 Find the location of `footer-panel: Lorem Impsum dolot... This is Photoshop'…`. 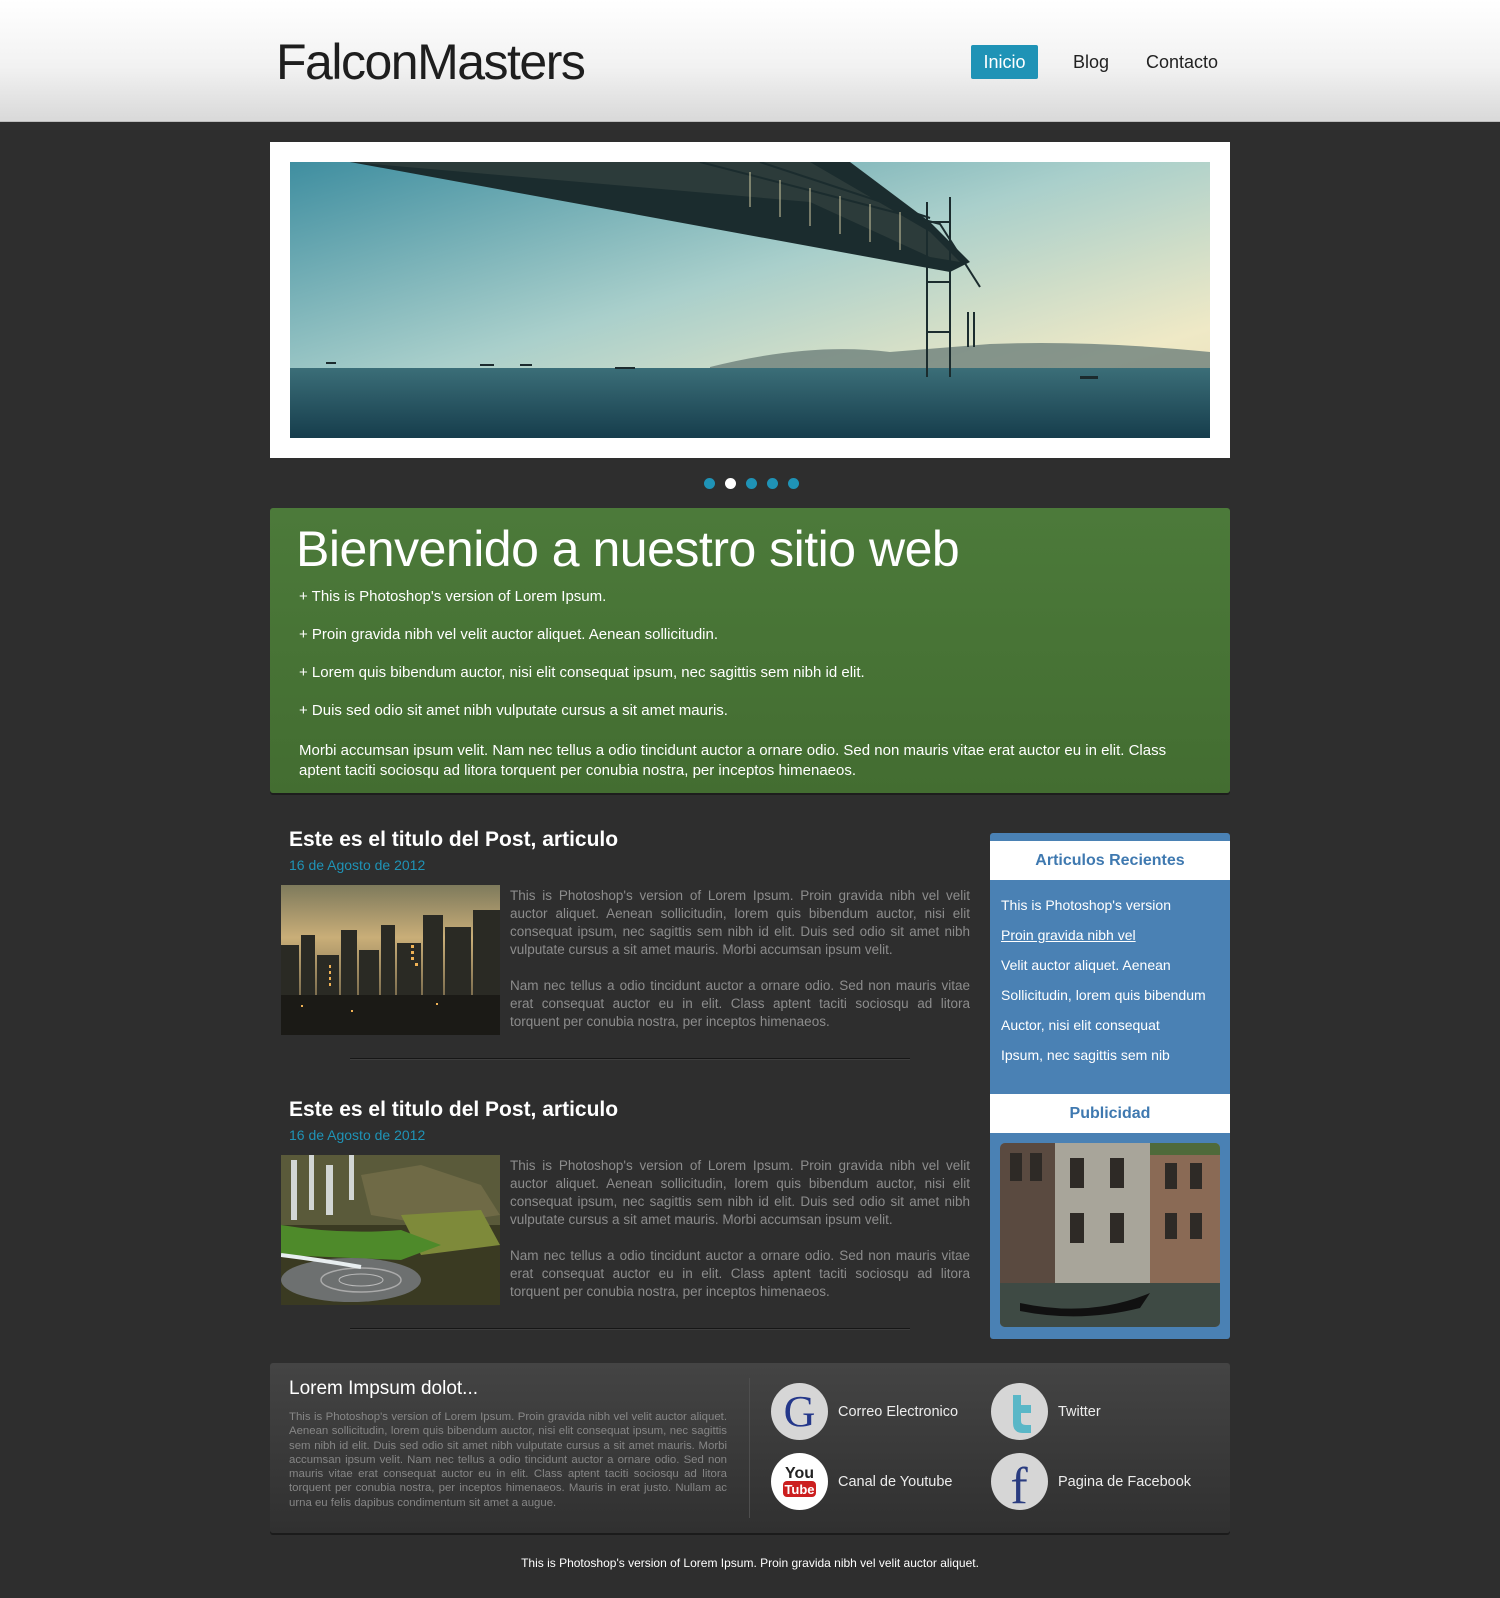

footer-panel: Lorem Impsum dolot... This is Photoshop'… is located at coordinates (750, 1448).